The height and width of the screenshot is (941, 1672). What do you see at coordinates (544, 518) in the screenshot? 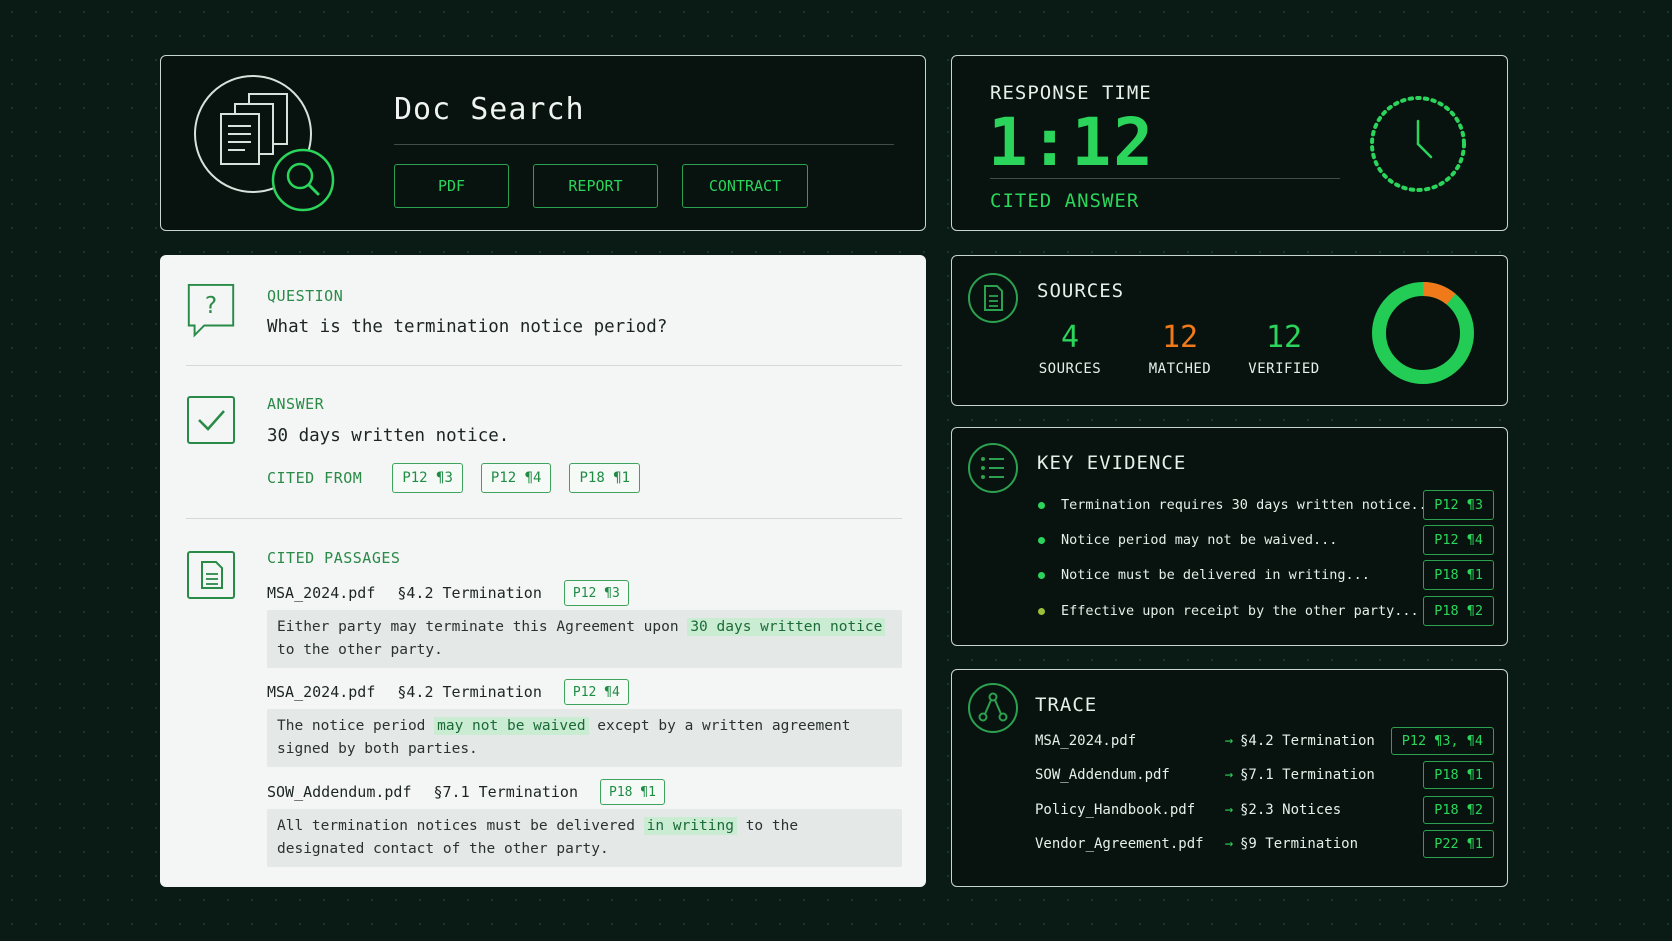
I see `section-divider` at bounding box center [544, 518].